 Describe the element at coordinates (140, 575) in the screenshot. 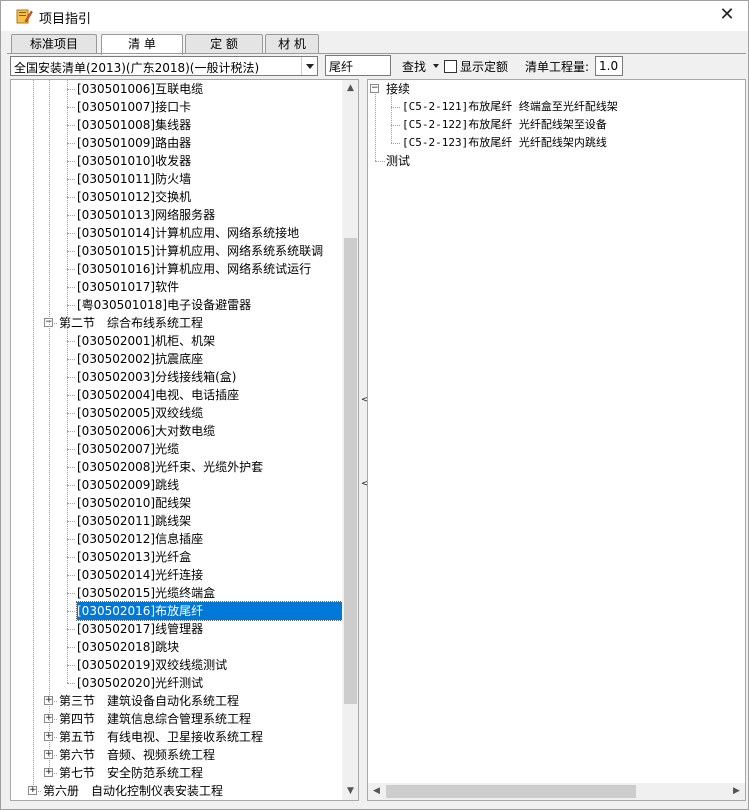

I see `bill-item: [030502014]光纤连接` at that location.